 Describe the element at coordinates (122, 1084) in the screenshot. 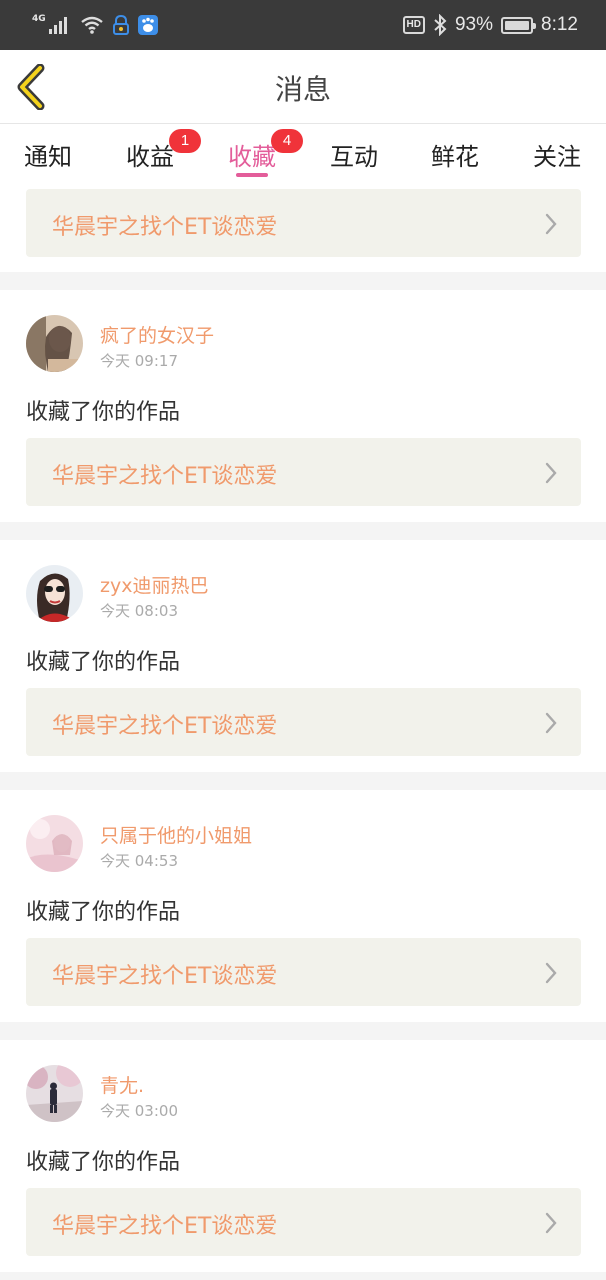

I see `user-name: 青尢.` at that location.